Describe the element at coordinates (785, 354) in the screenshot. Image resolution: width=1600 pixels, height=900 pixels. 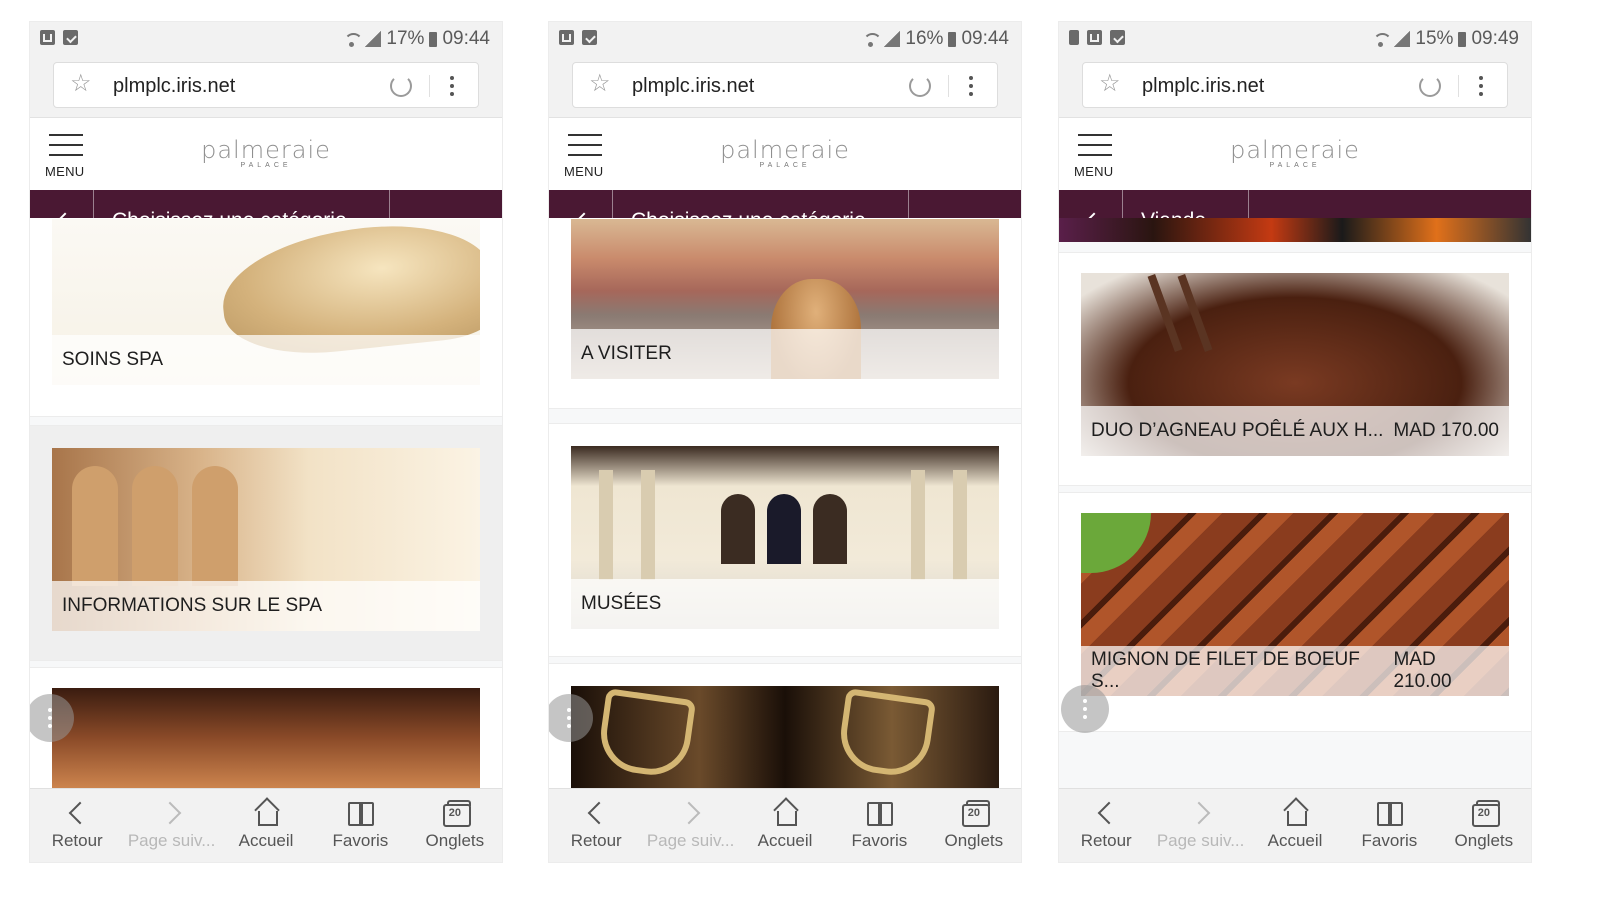
I see `card-label: A VISITER` at that location.